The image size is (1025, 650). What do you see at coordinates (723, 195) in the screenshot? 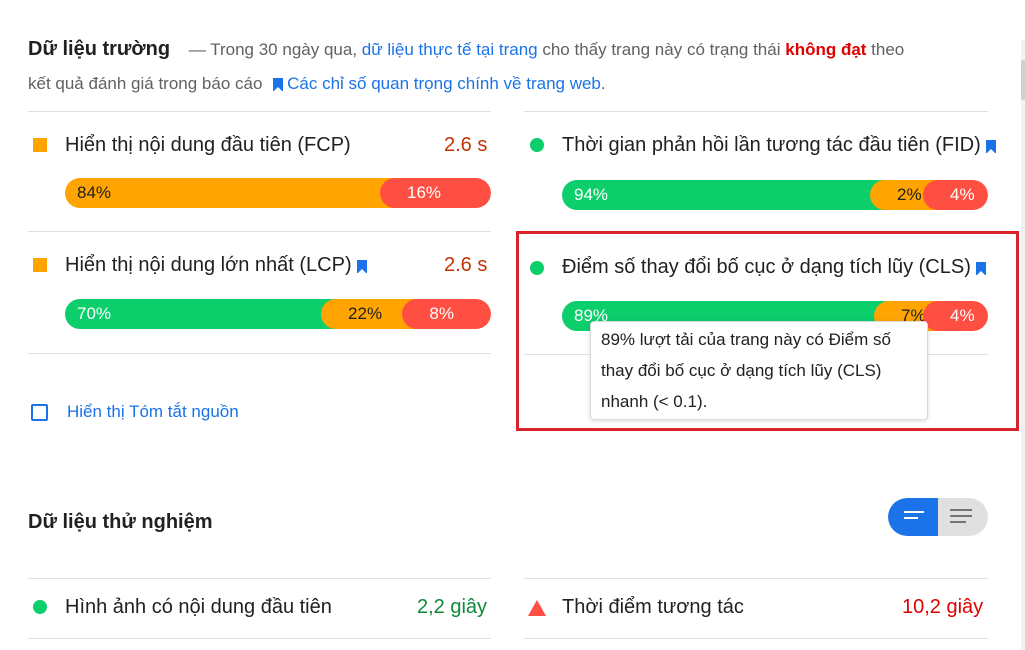
I see `fid-fast-segment: 94%` at bounding box center [723, 195].